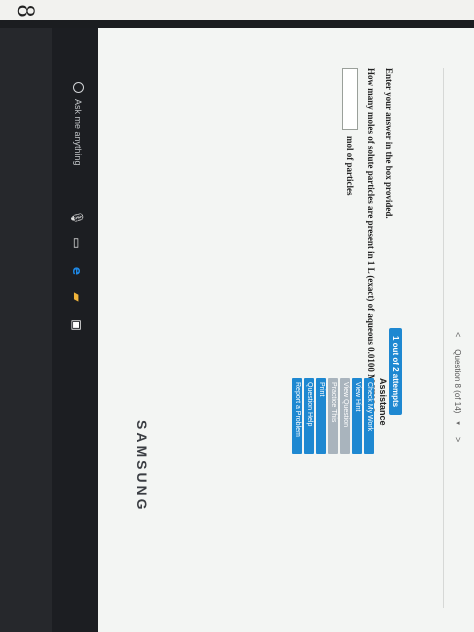 This screenshot has height=632, width=474. What do you see at coordinates (458, 381) in the screenshot?
I see `question-counter: Question 8 (of 14)` at bounding box center [458, 381].